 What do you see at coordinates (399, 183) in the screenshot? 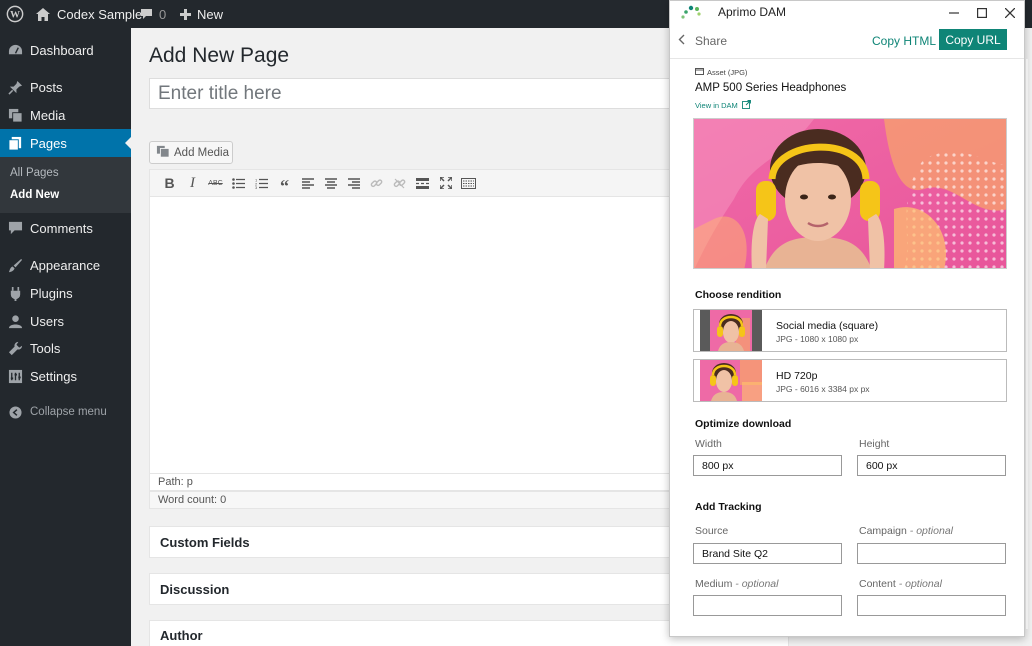
I see `unlink-icon` at bounding box center [399, 183].